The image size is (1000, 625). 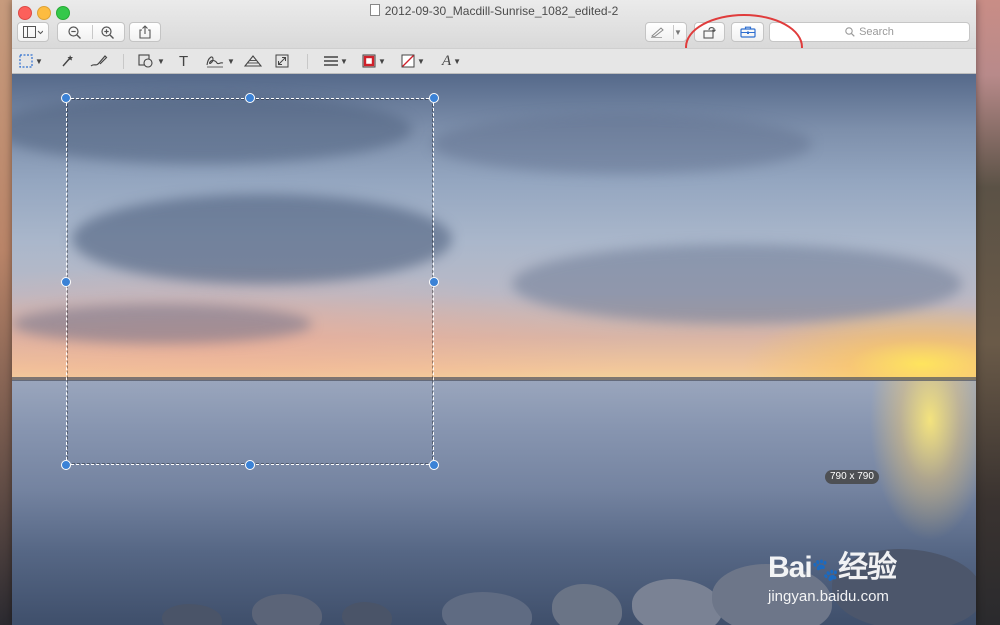 What do you see at coordinates (494, 61) in the screenshot?
I see `markup-toolbar: ▼ ▼ T ▼ ▼ ▼ ▼ A ▼` at bounding box center [494, 61].